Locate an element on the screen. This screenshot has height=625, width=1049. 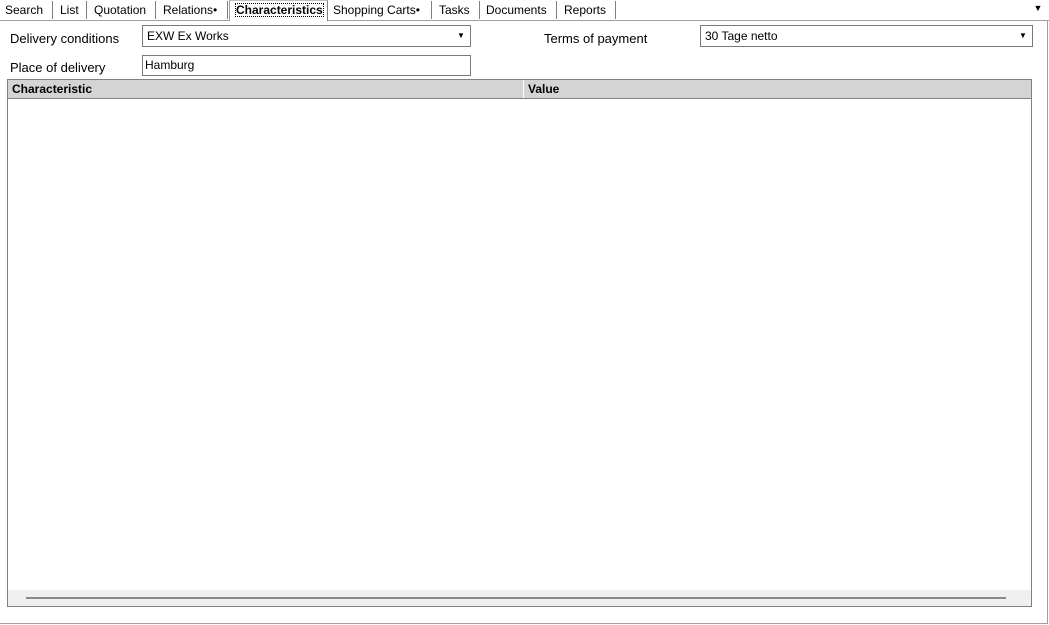
tab-search: Search is located at coordinates (26, 10).